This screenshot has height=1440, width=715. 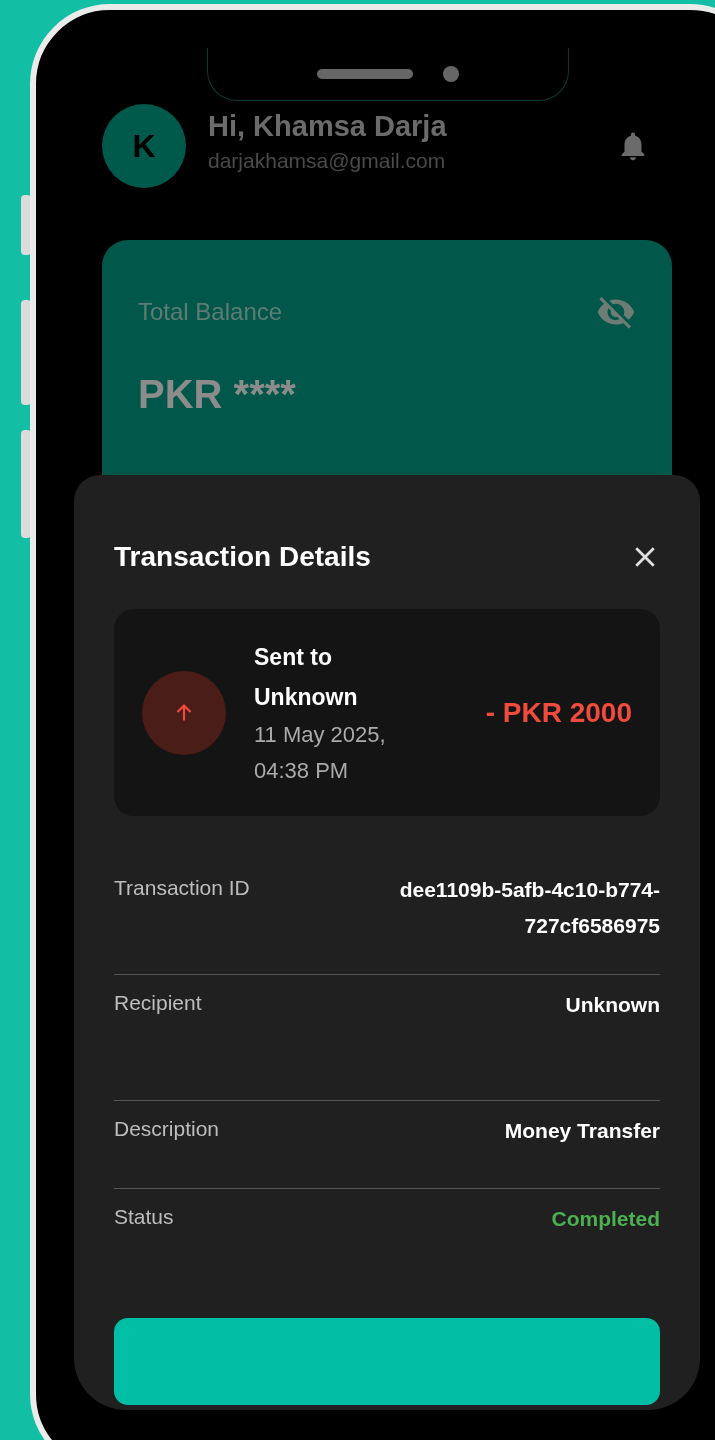 What do you see at coordinates (167, 1129) in the screenshot?
I see `detail-label: Description` at bounding box center [167, 1129].